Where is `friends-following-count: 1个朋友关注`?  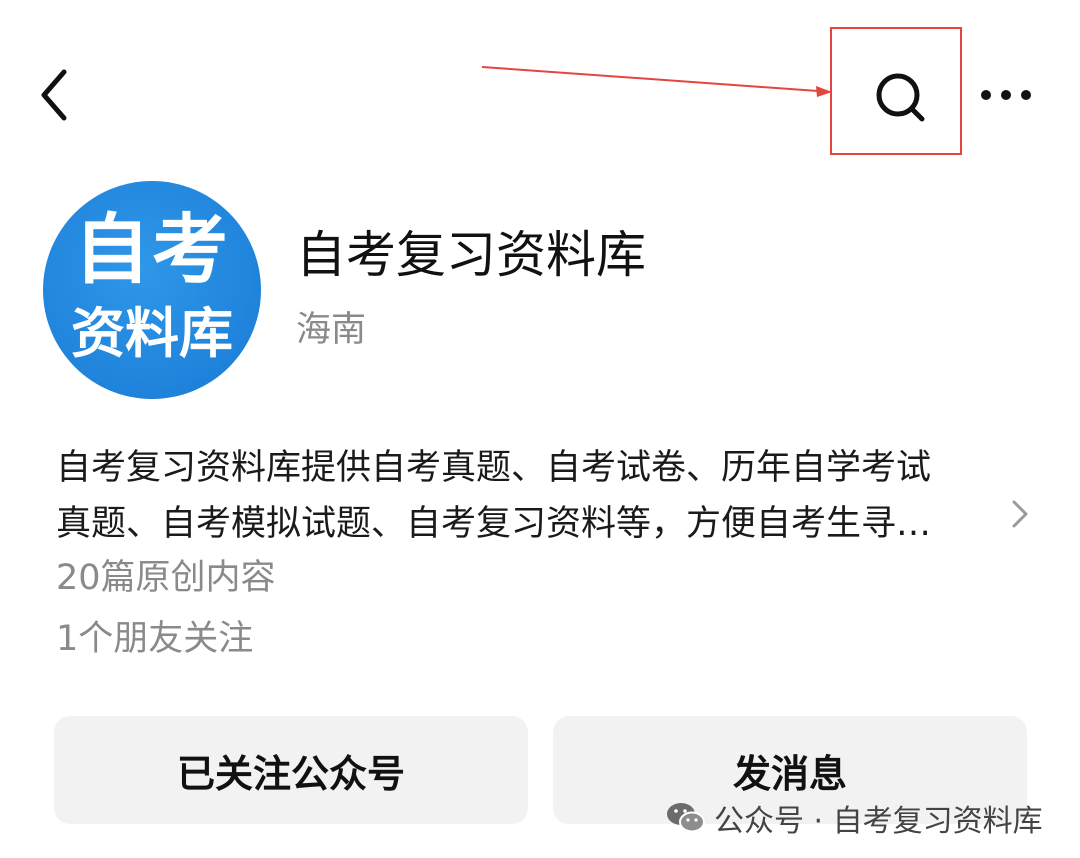 friends-following-count: 1个朋友关注 is located at coordinates (154, 639).